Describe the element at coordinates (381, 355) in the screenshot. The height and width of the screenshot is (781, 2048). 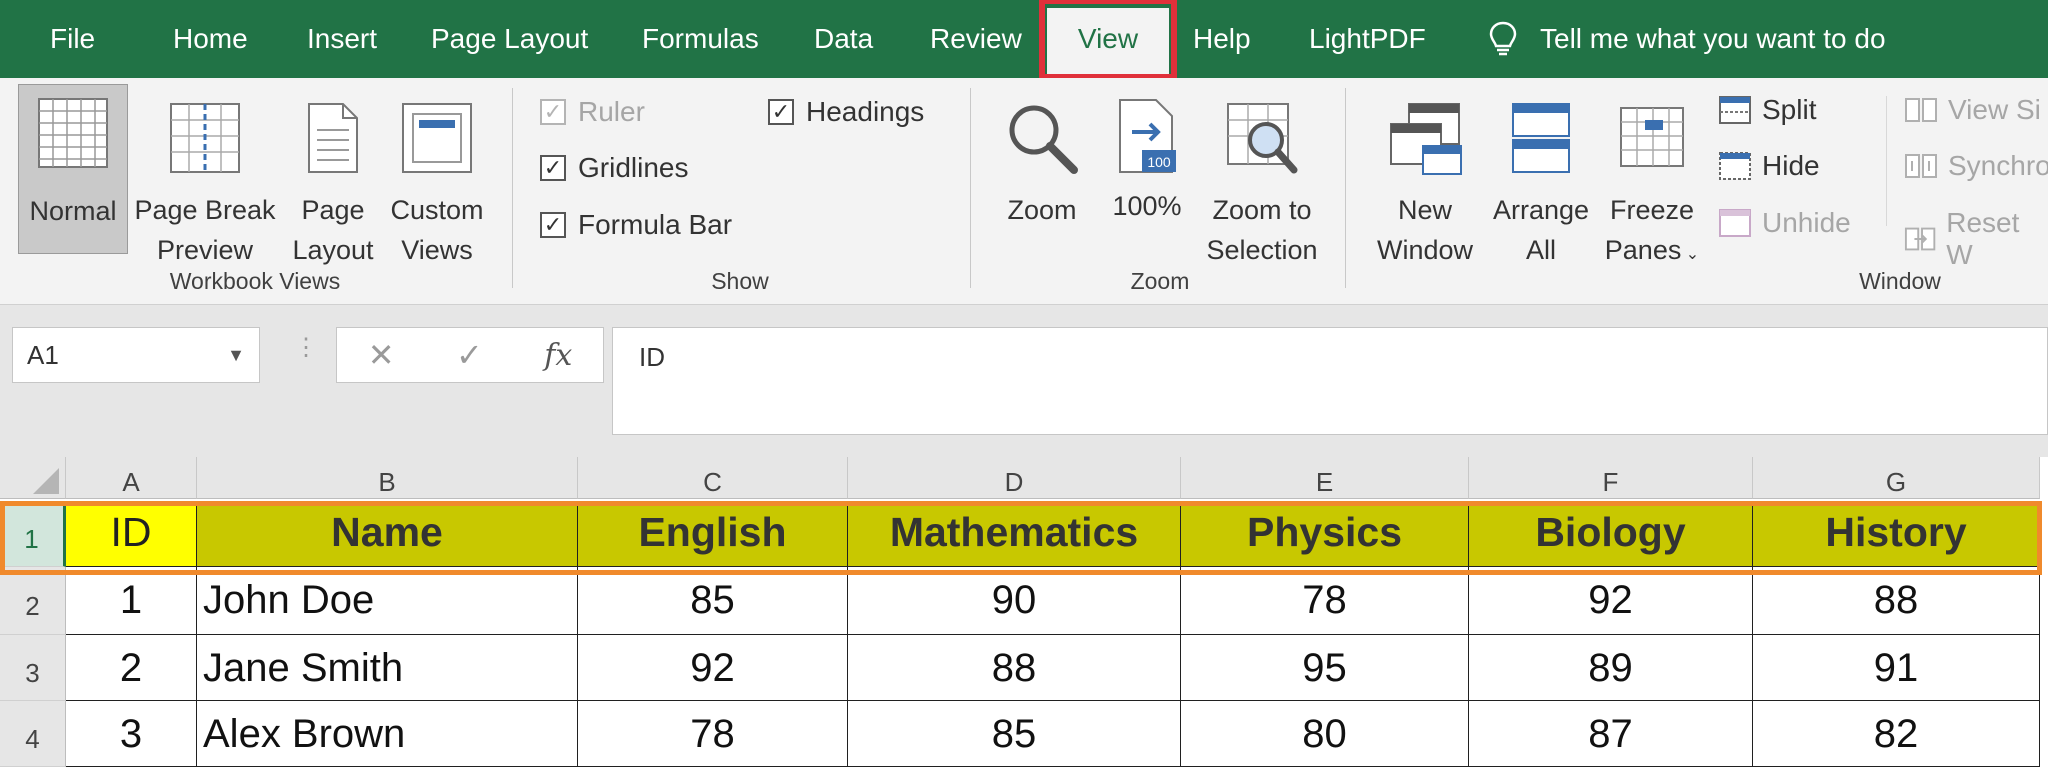
I see `cancel-icon: ✕` at that location.